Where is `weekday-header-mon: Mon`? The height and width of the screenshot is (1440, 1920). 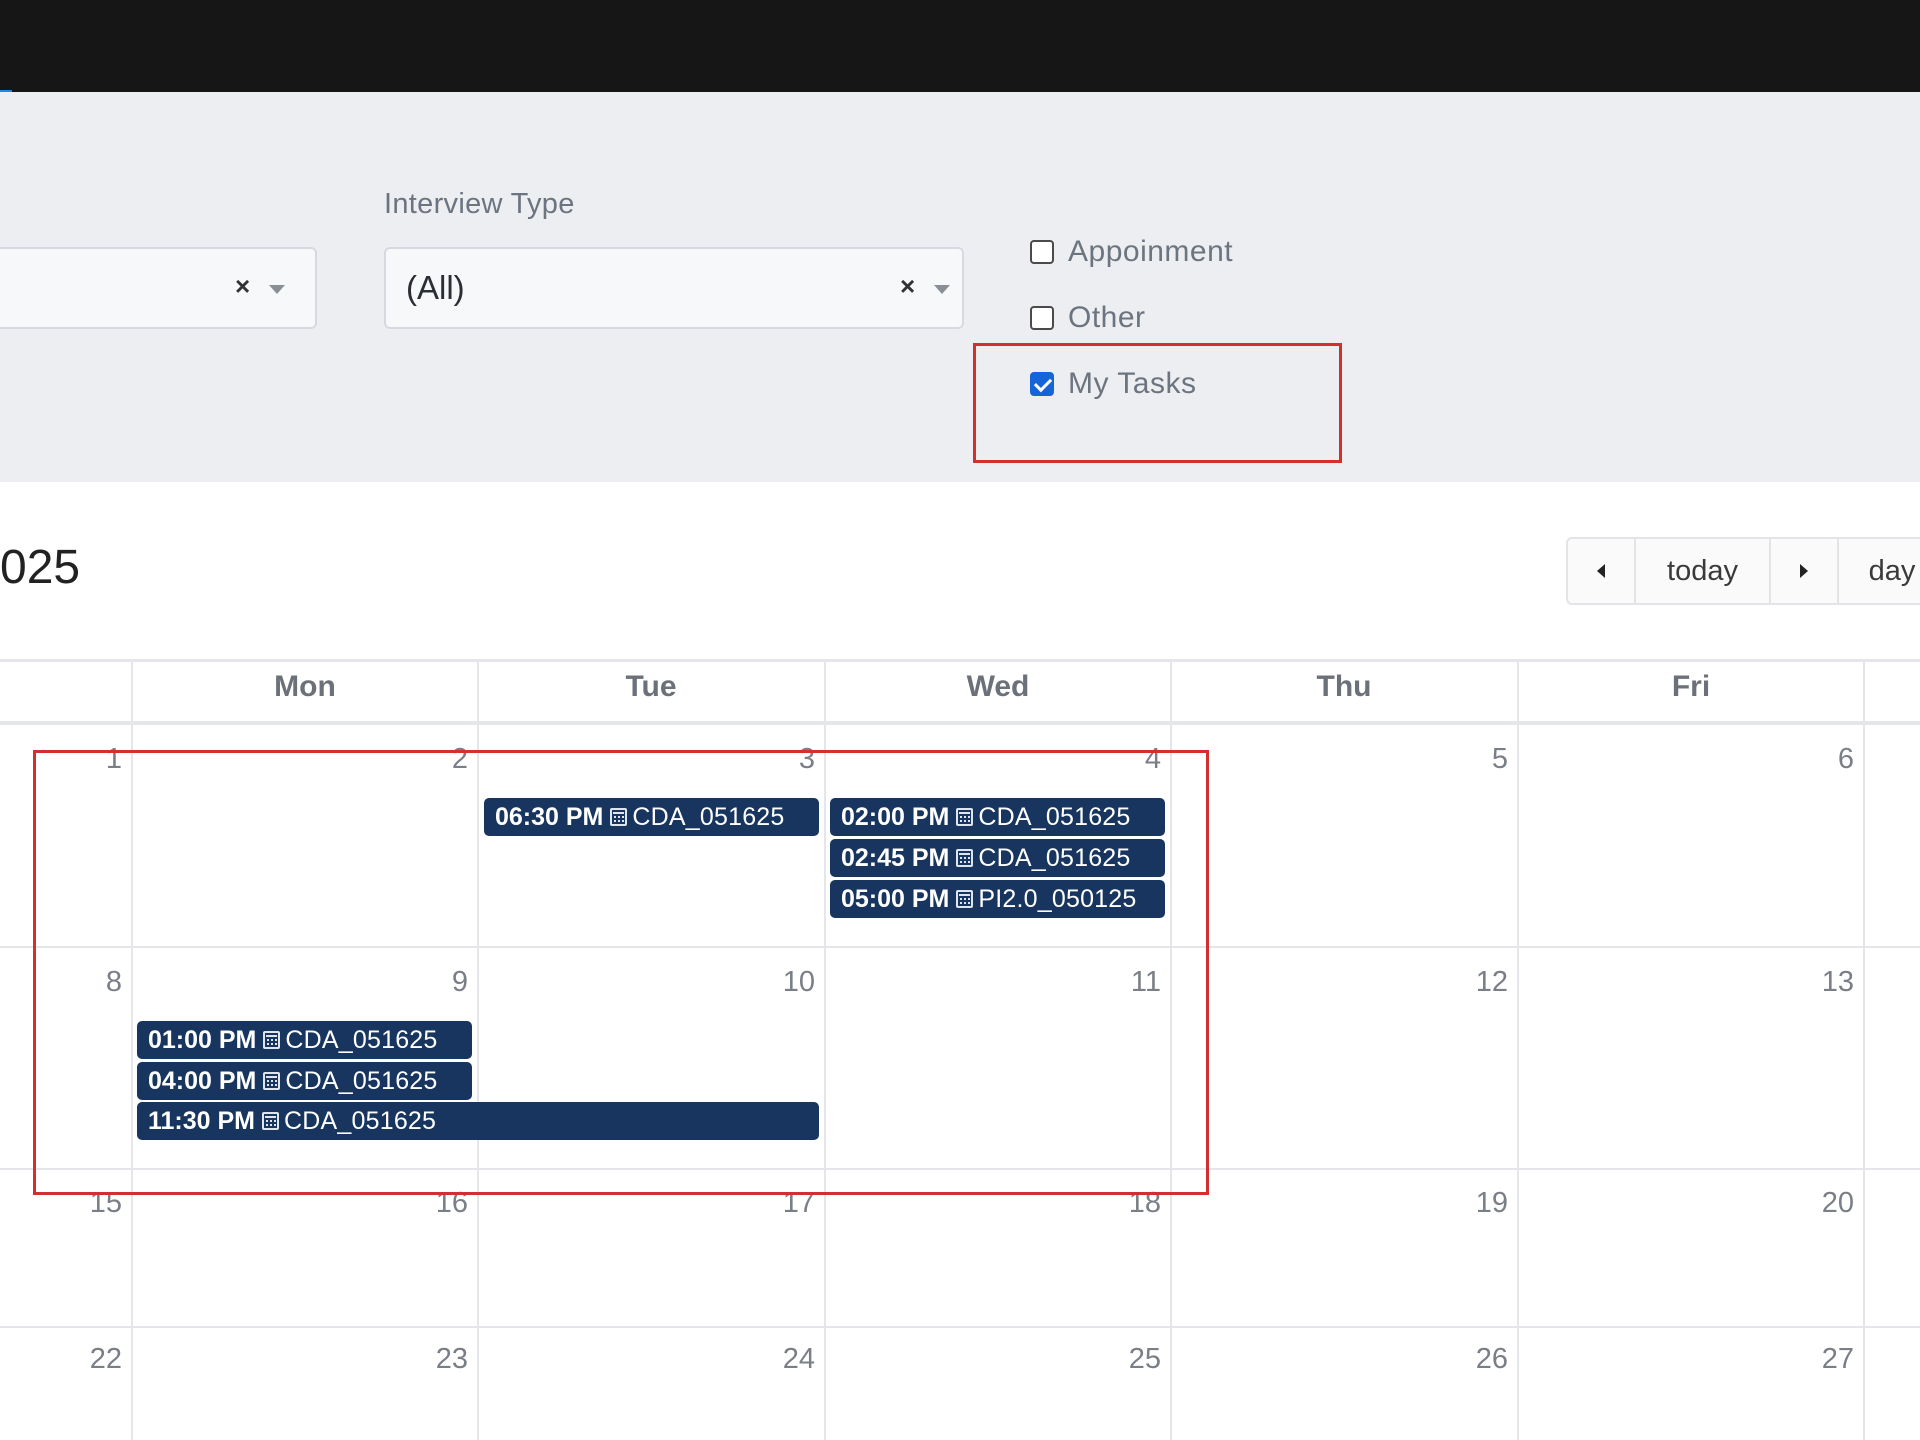
weekday-header-mon: Mon is located at coordinates (305, 686).